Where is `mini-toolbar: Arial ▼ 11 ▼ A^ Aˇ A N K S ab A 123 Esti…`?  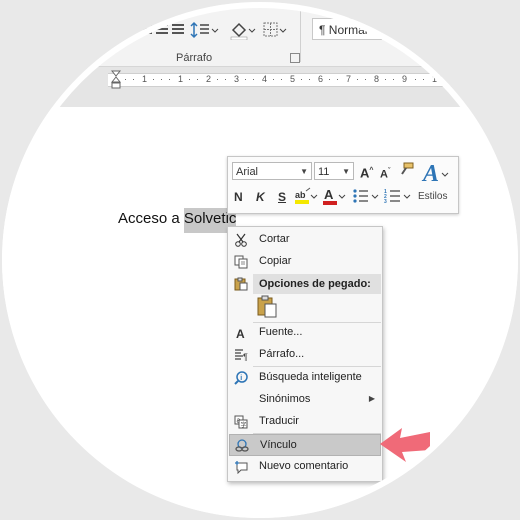
mini-toolbar: Arial ▼ 11 ▼ A^ Aˇ A N K S ab A 123 Esti… is located at coordinates (343, 185).